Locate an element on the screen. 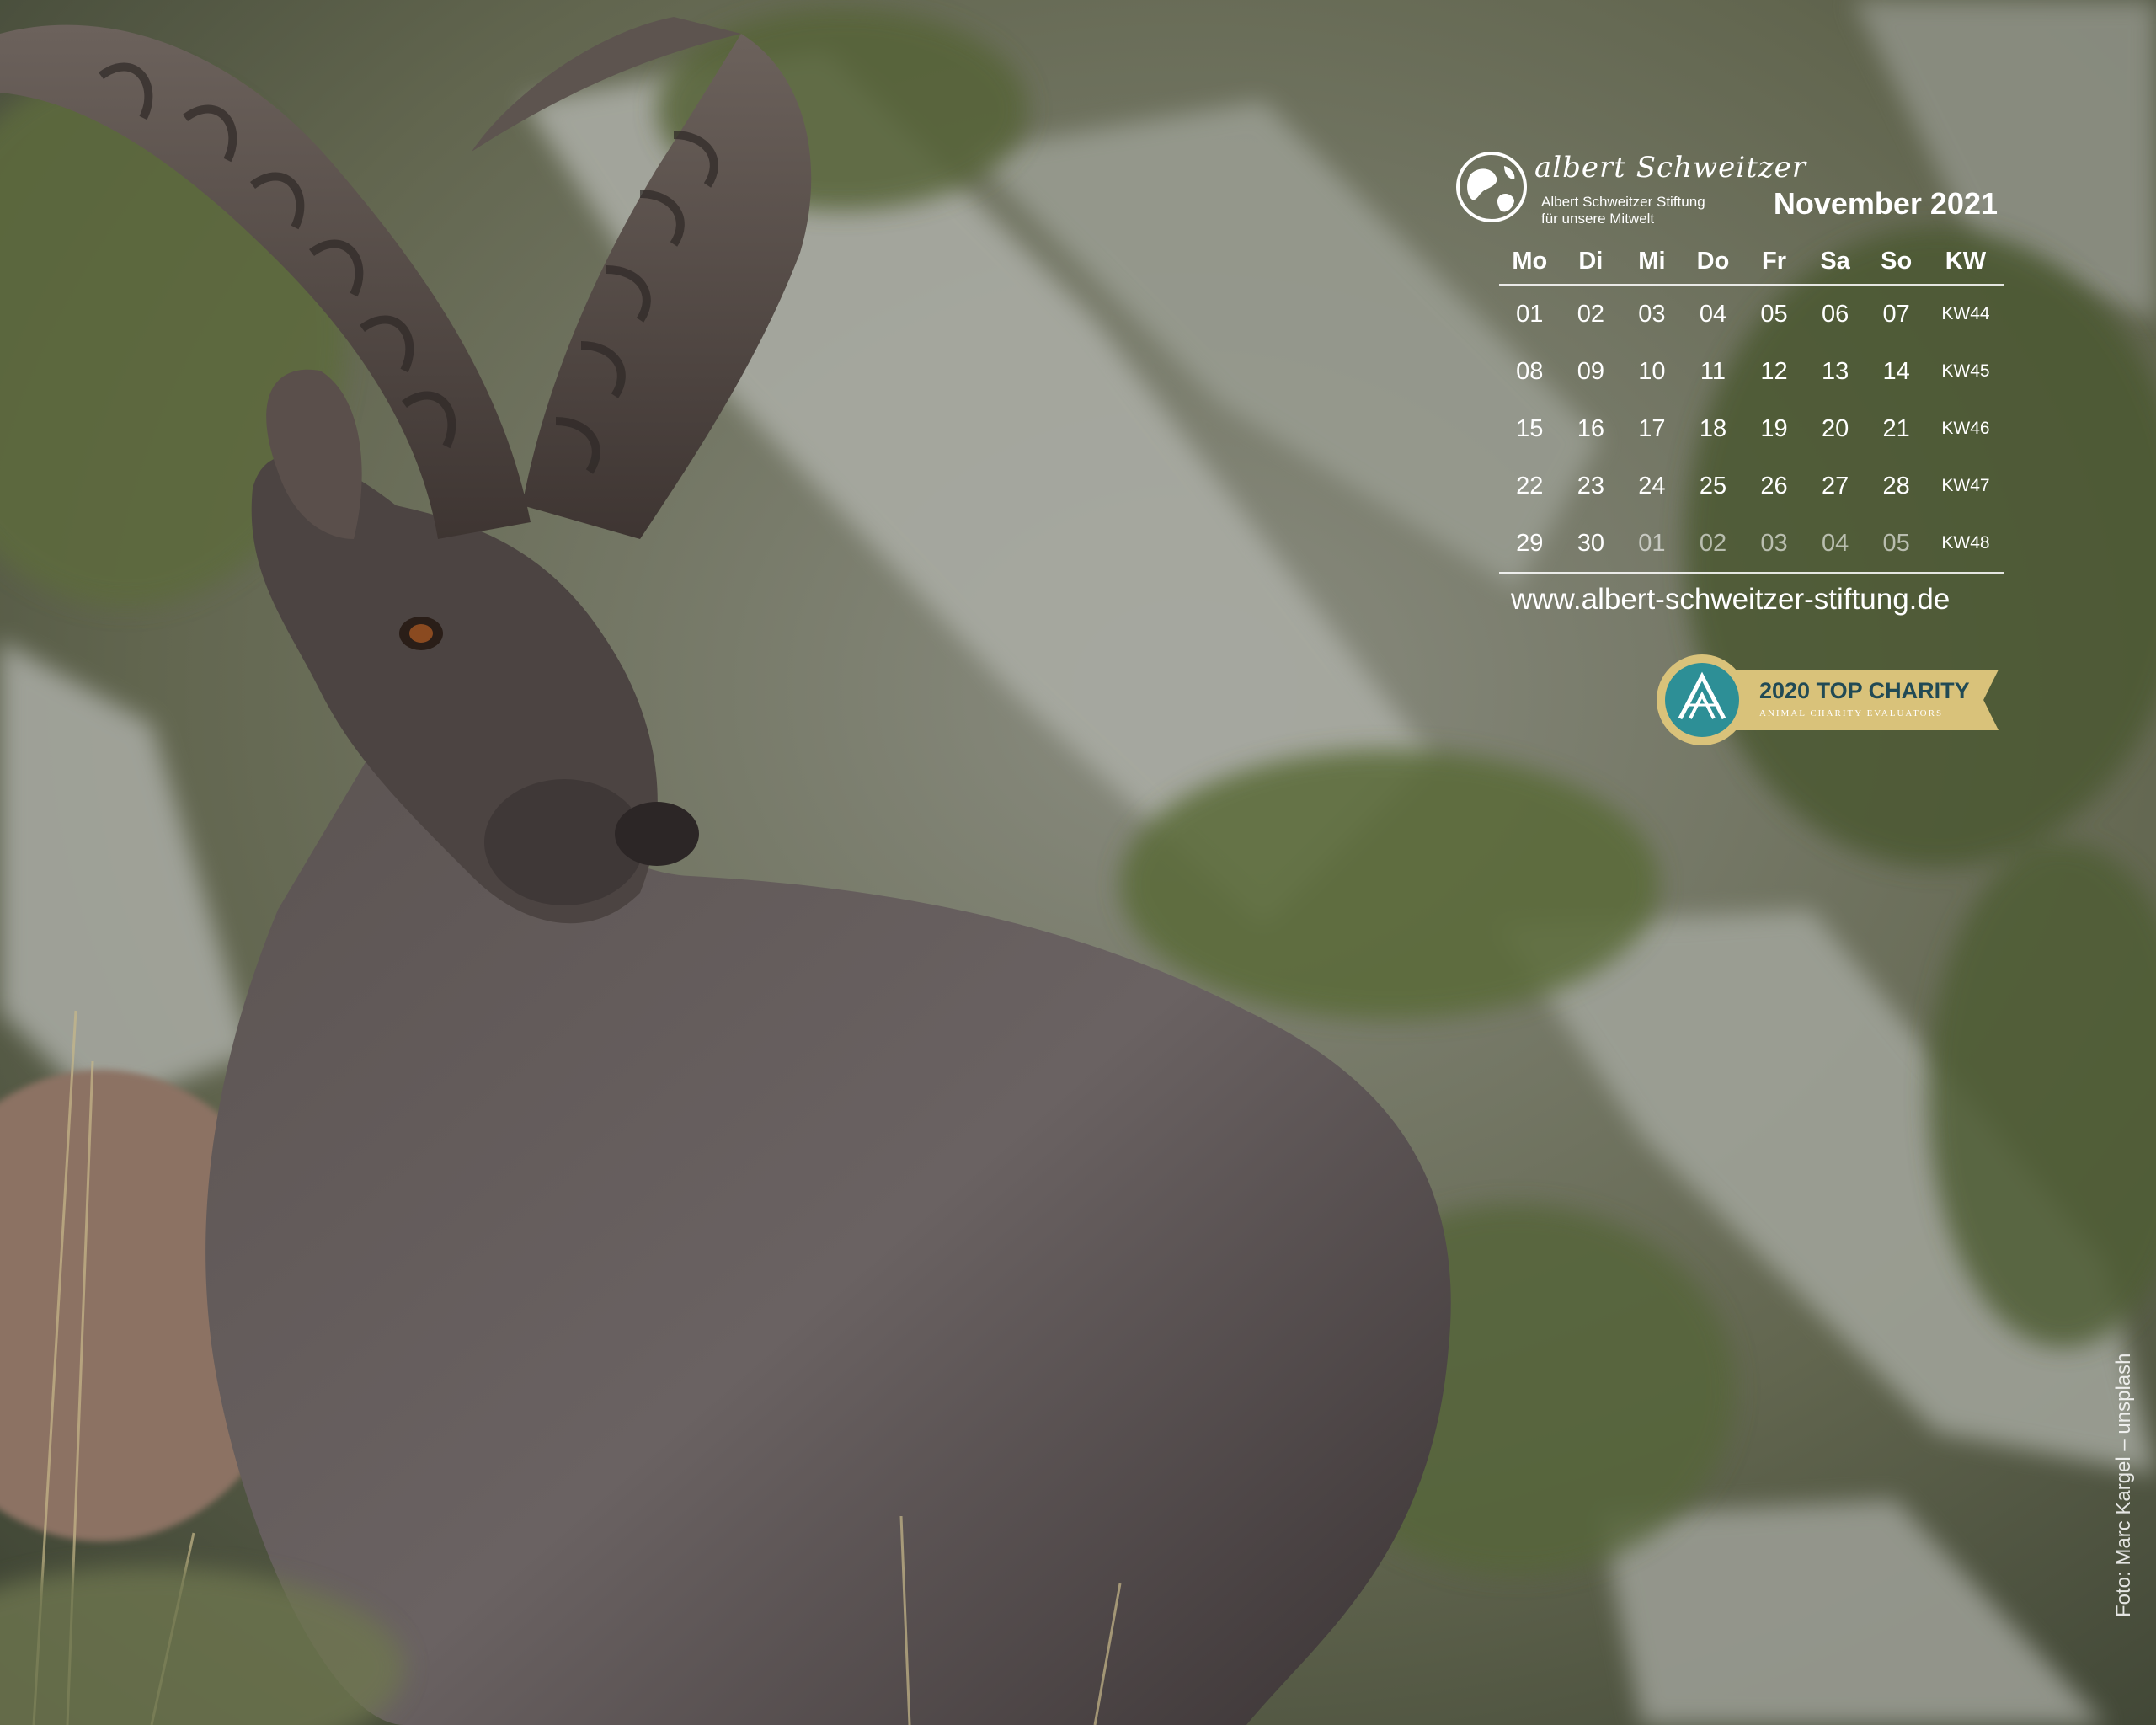 Image resolution: width=2156 pixels, height=1725 pixels. badge-title: 2020 TOP CHARITY is located at coordinates (1864, 690).